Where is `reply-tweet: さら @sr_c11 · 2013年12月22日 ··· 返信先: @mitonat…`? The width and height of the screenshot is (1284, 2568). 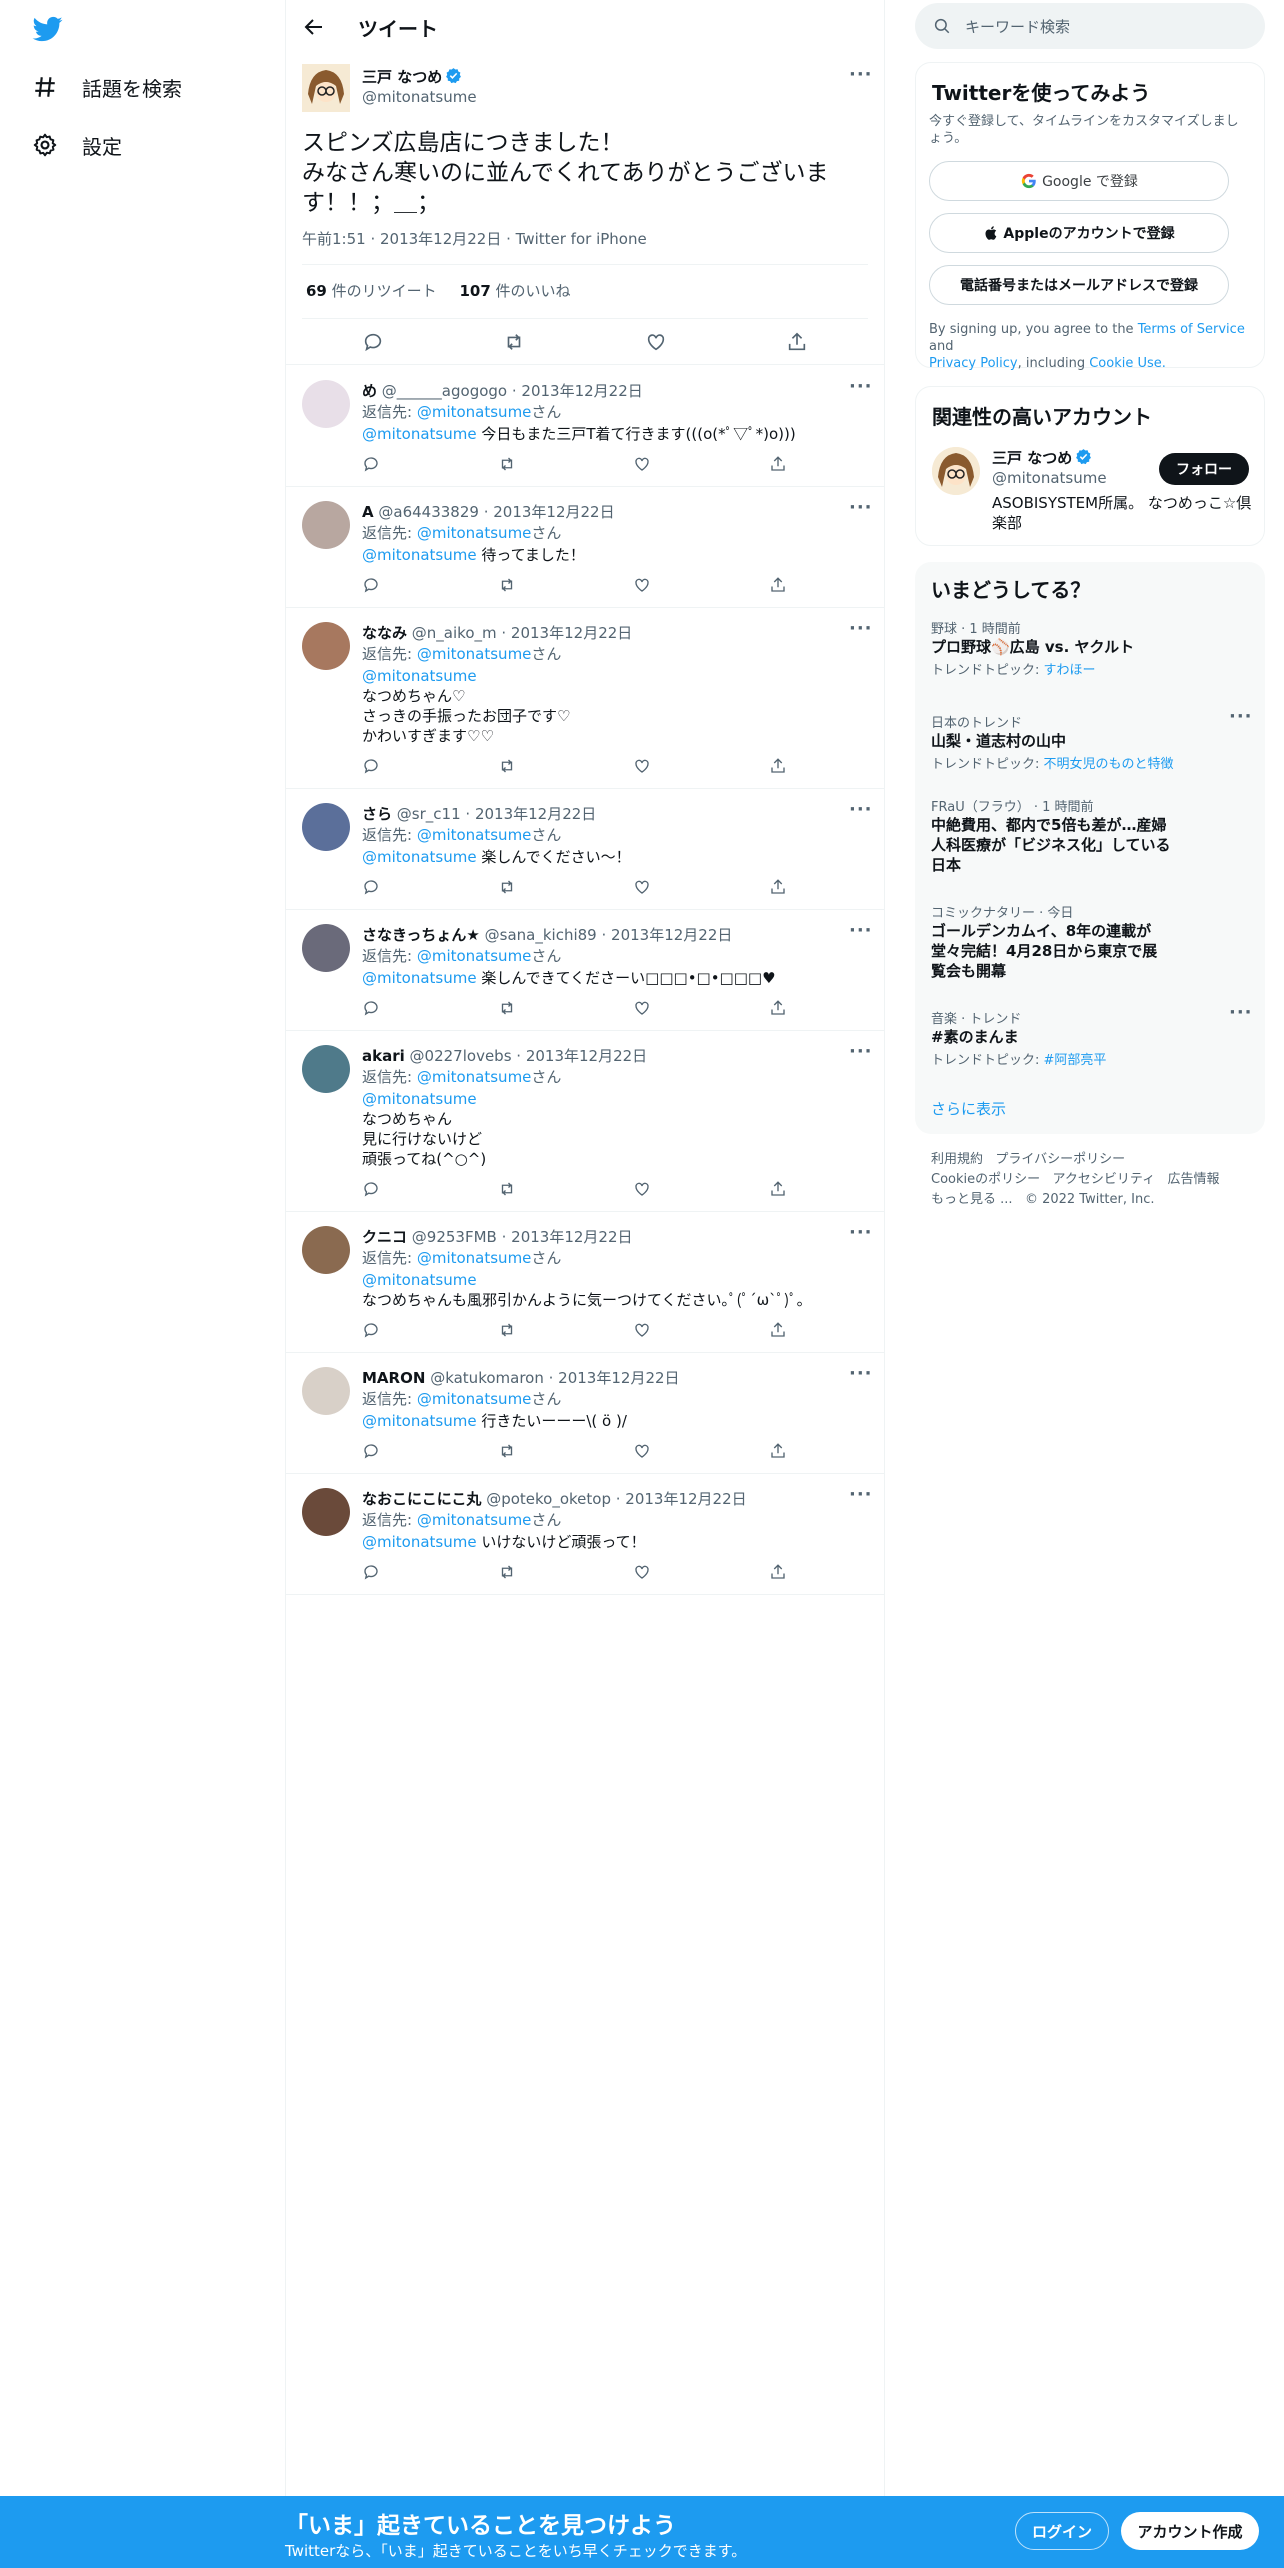 reply-tweet: さら @sr_c11 · 2013年12月22日 ··· 返信先: @mitonat… is located at coordinates (585, 849).